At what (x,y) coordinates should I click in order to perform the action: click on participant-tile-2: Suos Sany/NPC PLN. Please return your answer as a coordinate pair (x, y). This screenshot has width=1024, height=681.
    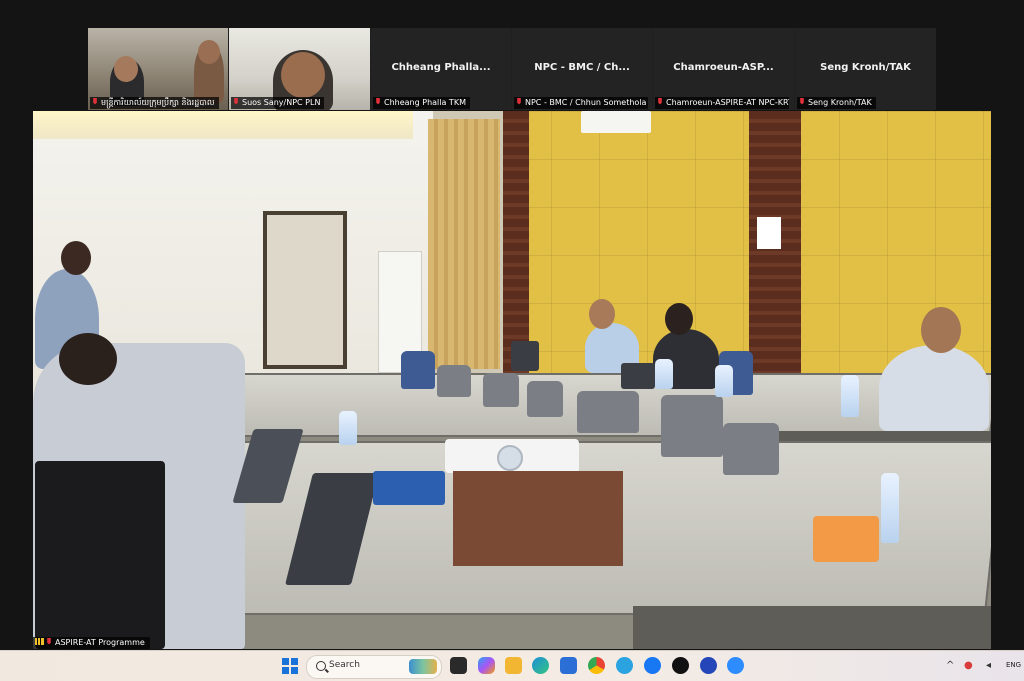
    Looking at the image, I should click on (299, 69).